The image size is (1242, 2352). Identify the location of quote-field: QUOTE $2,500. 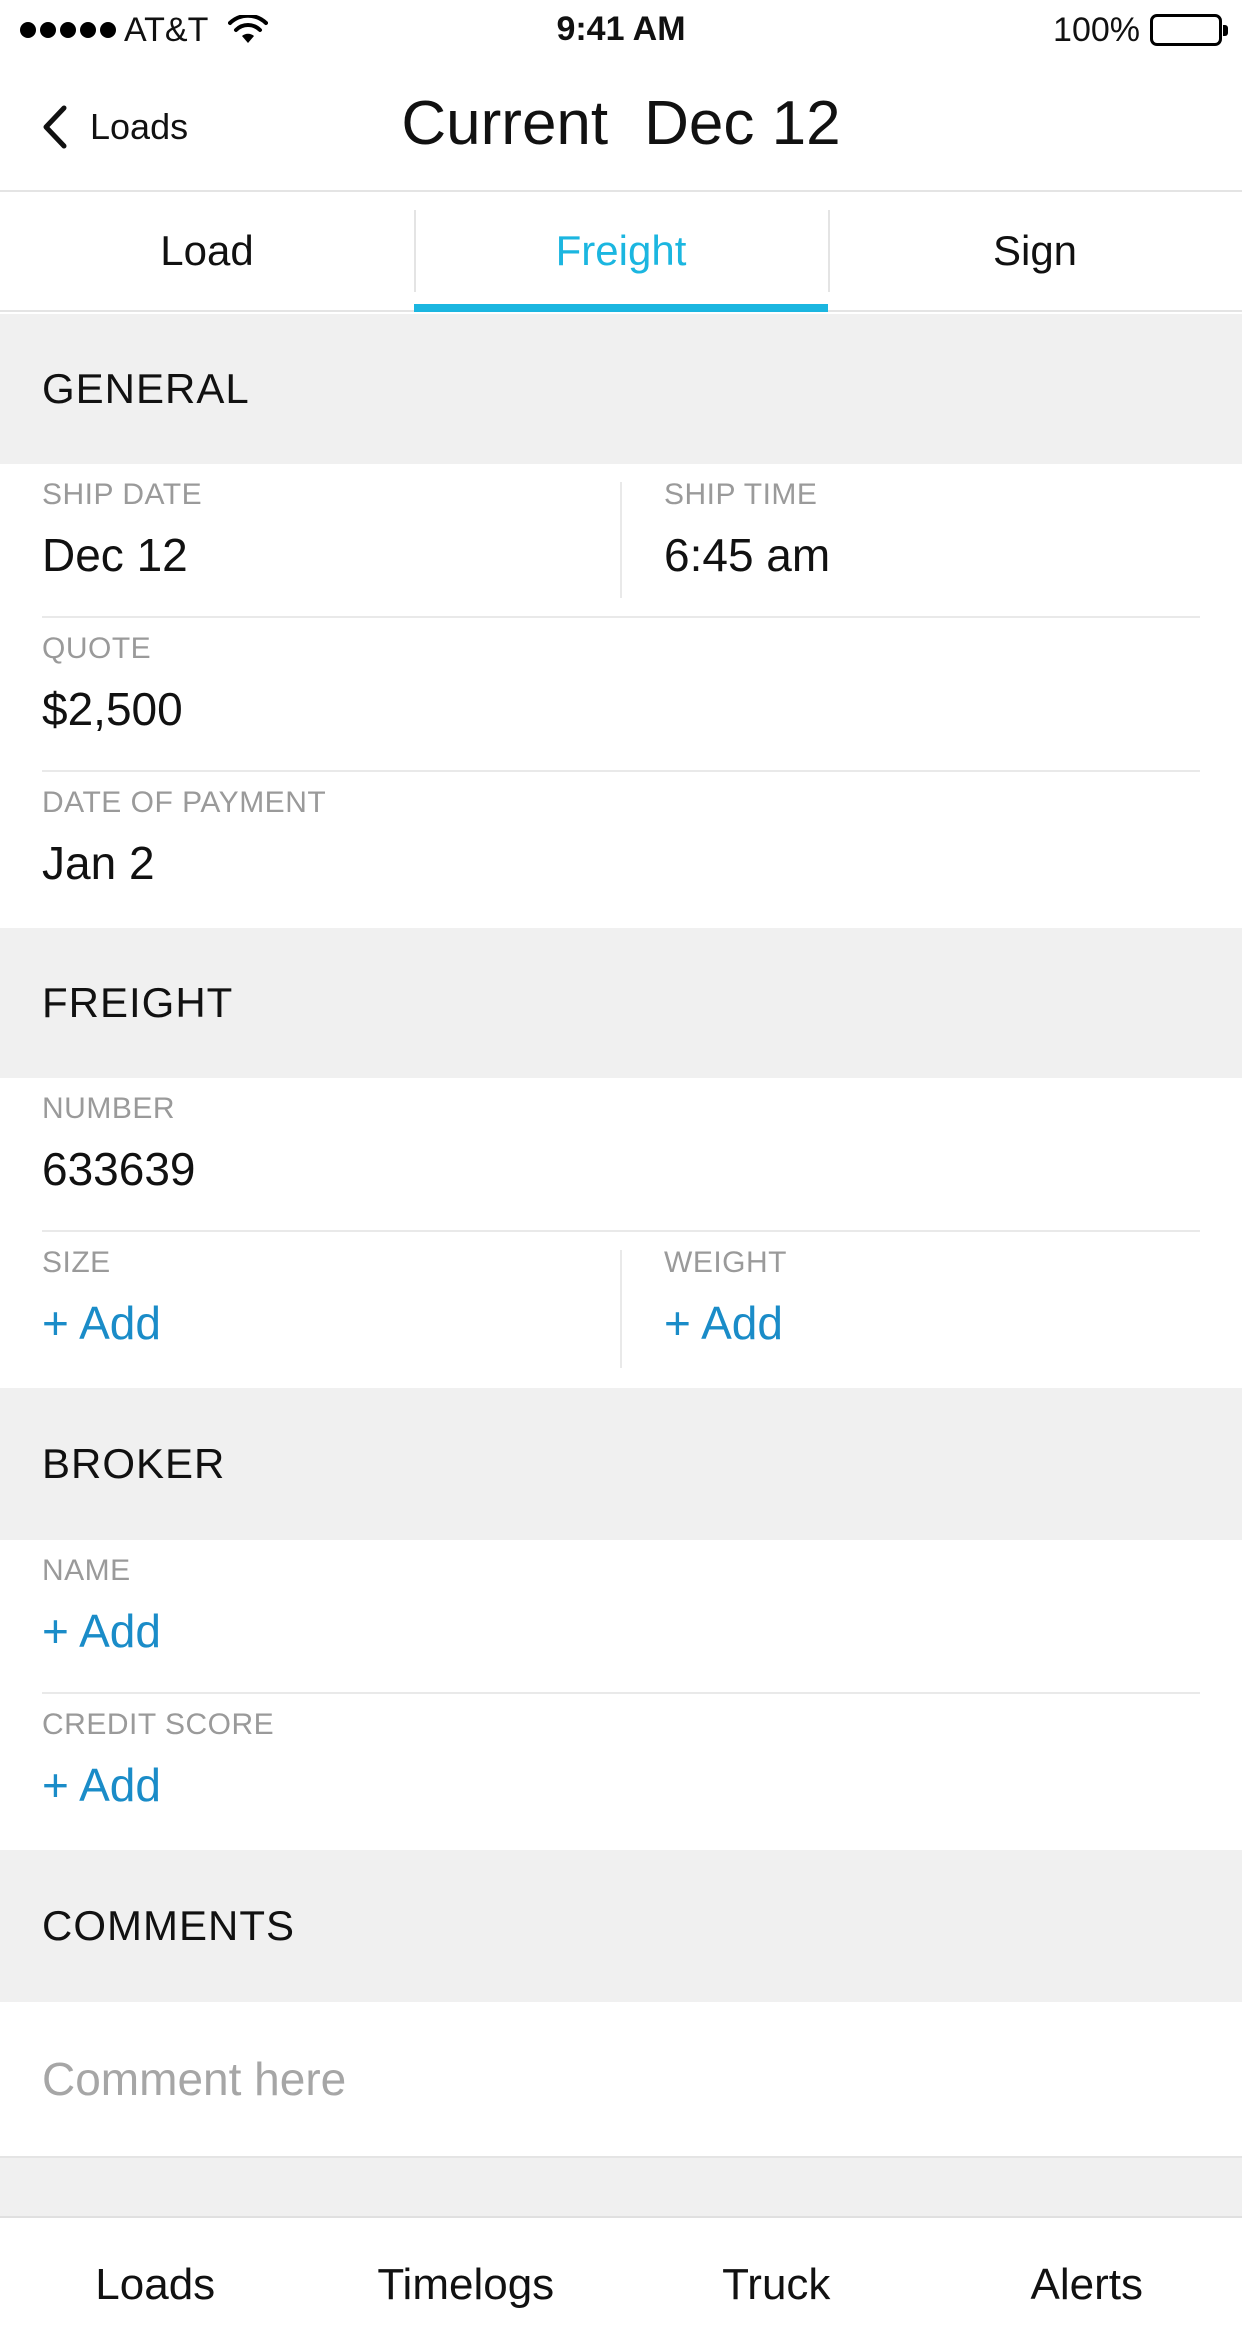
(621, 694).